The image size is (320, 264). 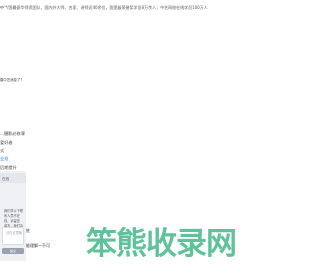 I want to click on menu-item-required-course: ...摄影必修课, so click(x=12, y=133).